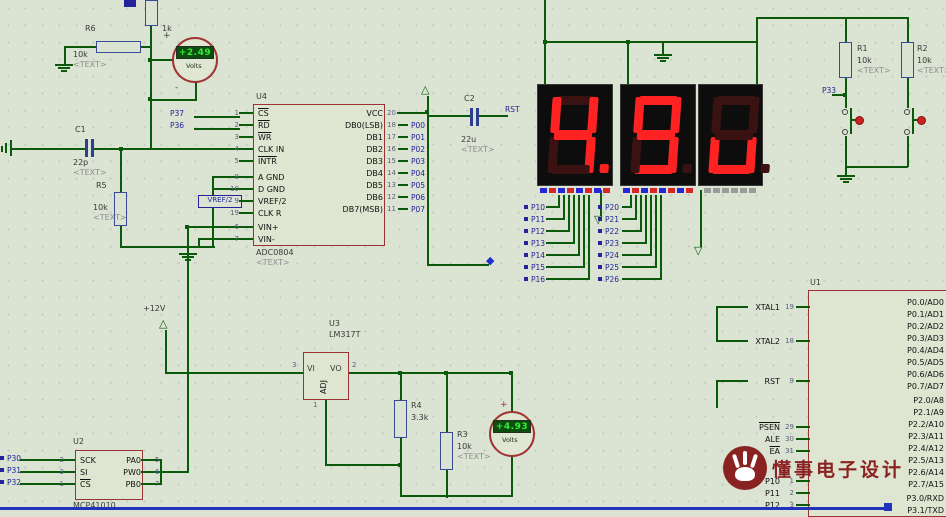  I want to click on resistor-r1, so click(845, 60).